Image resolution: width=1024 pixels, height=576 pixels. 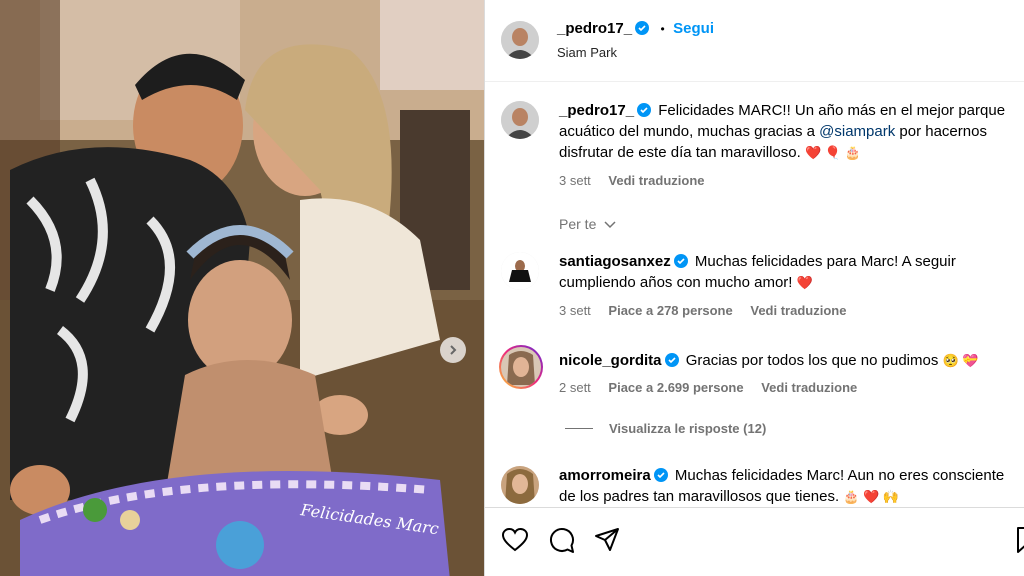 What do you see at coordinates (587, 52) in the screenshot?
I see `post-location: Siam Park` at bounding box center [587, 52].